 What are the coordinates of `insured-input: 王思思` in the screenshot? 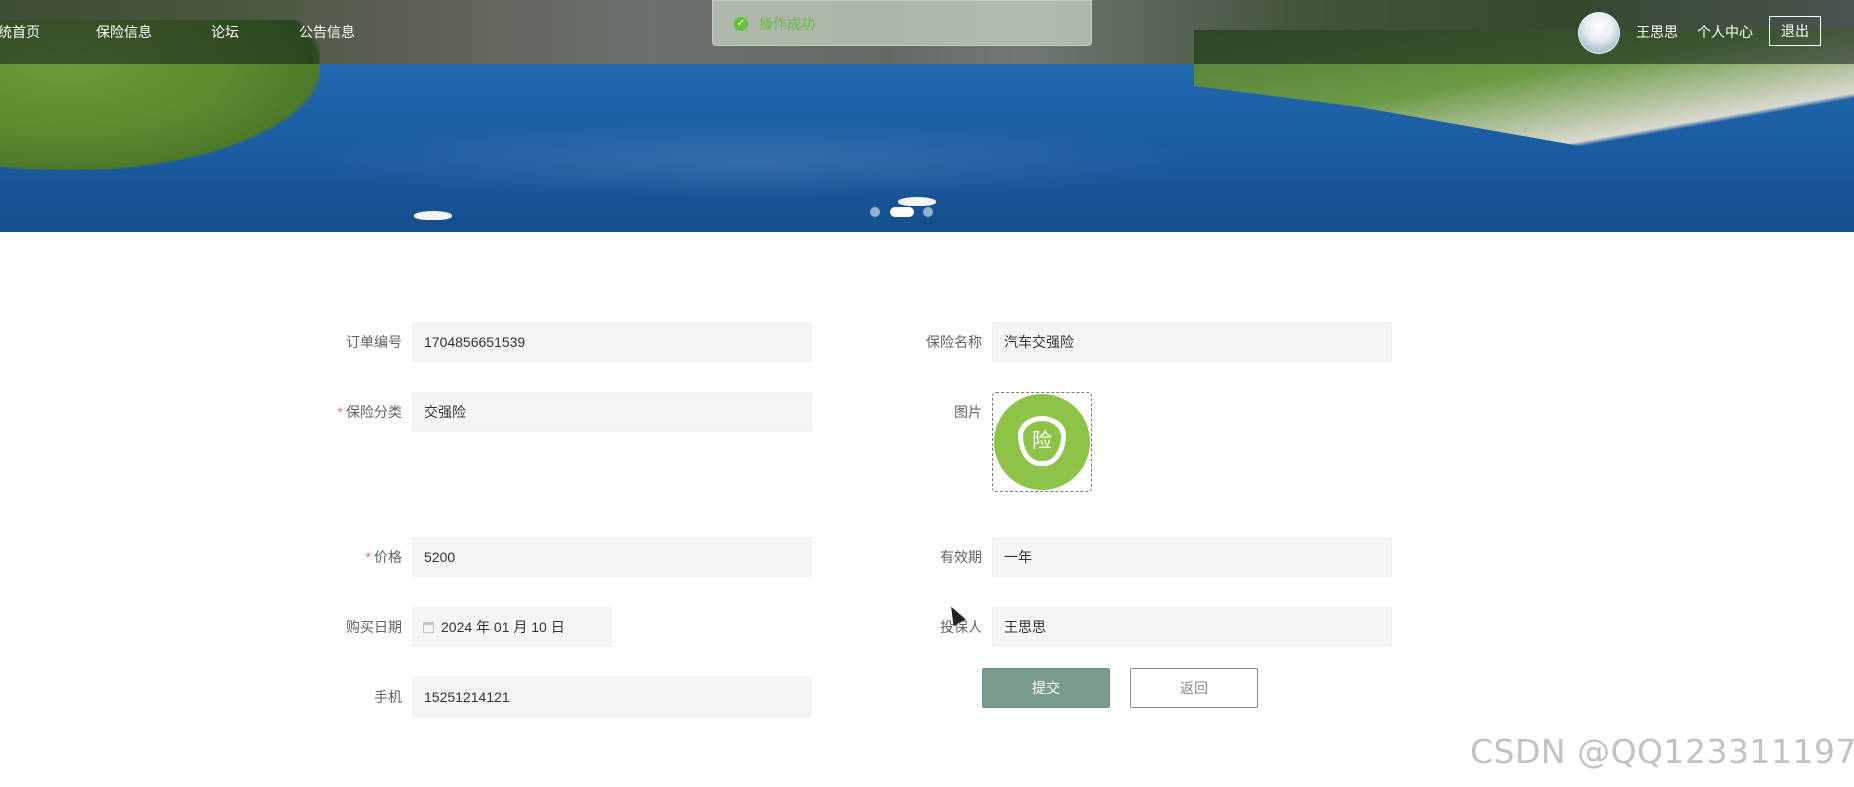 It's located at (1192, 627).